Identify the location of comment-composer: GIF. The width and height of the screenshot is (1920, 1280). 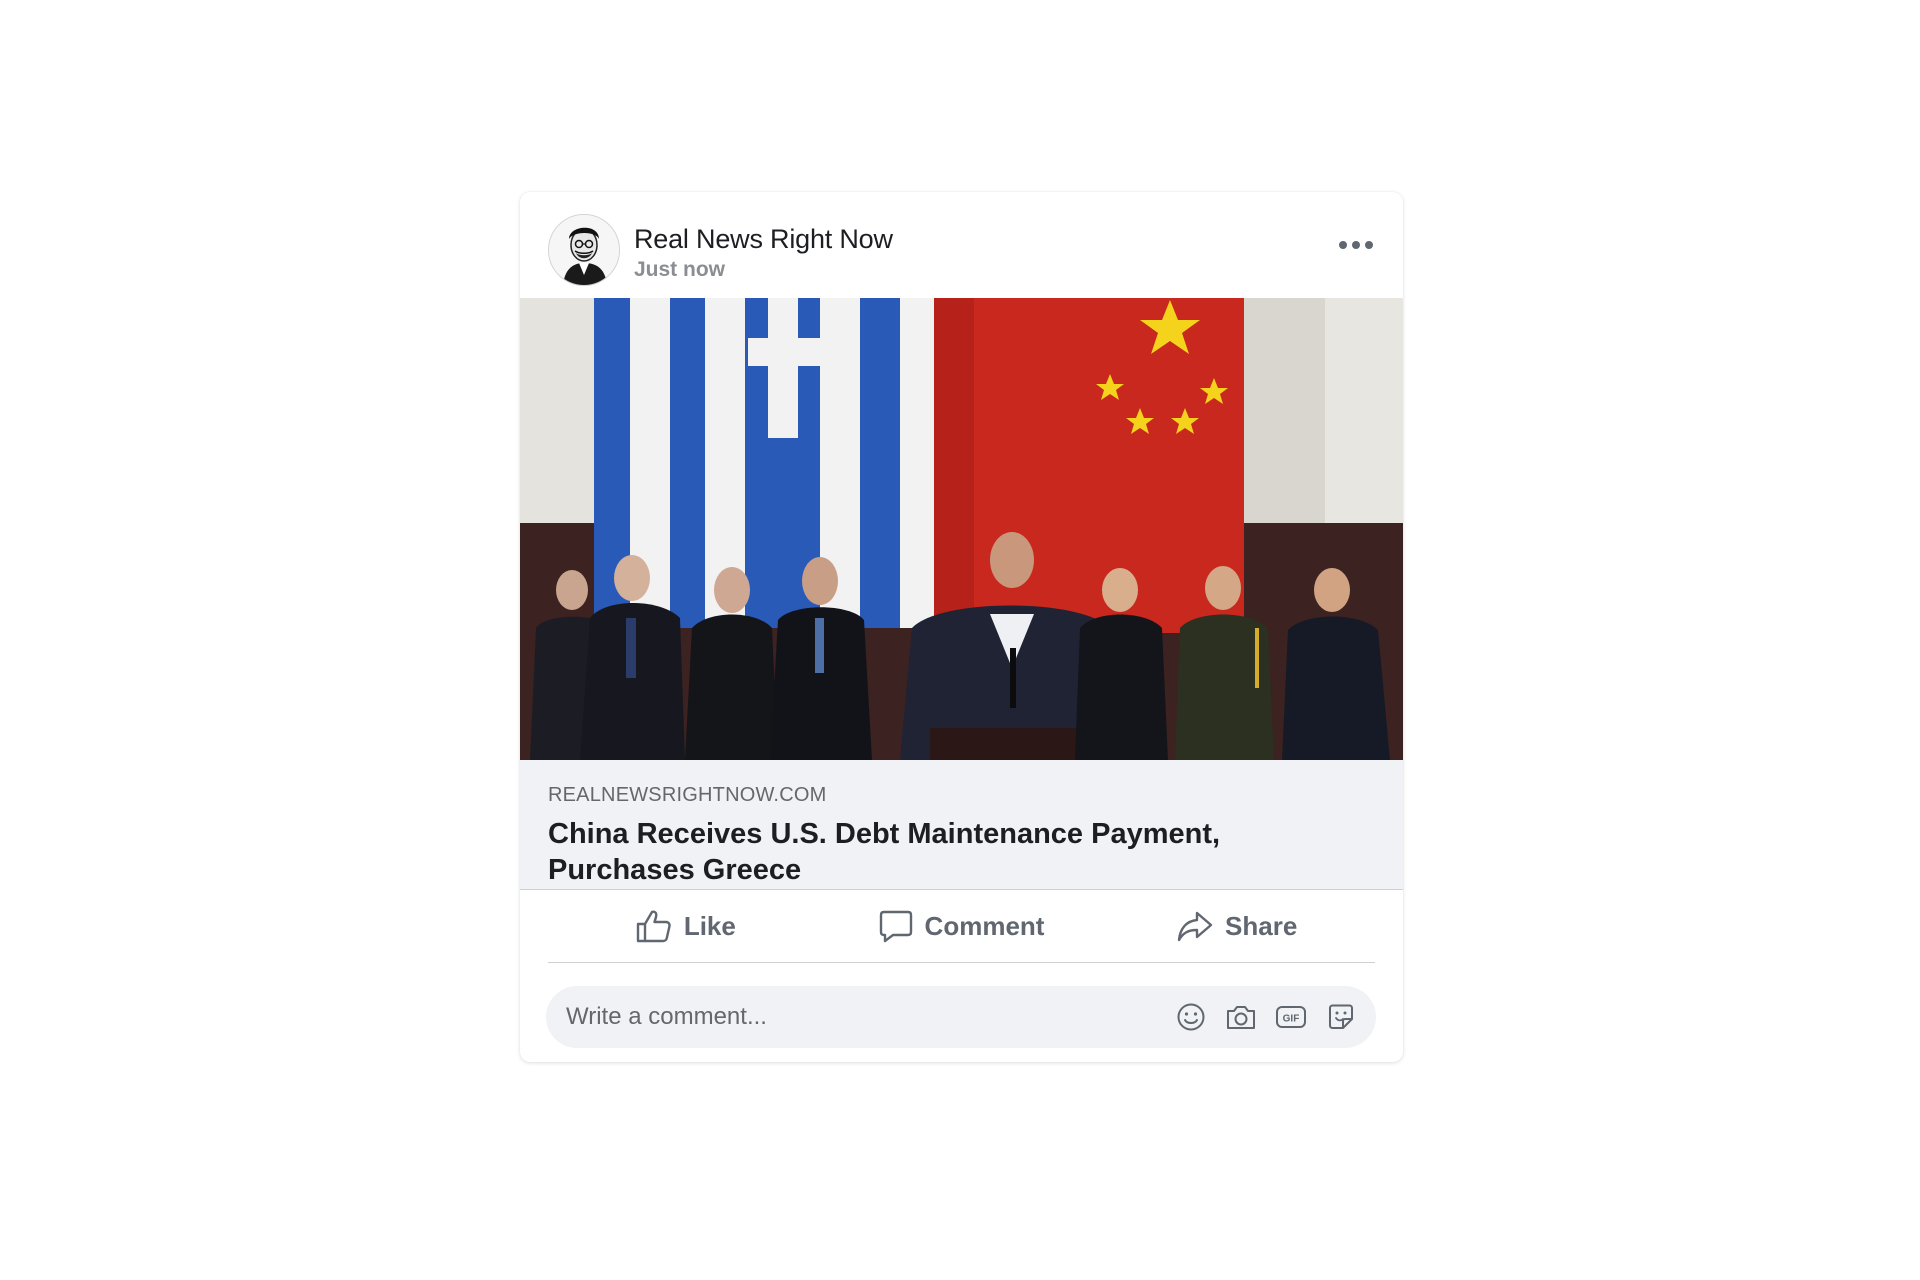
(961, 1017).